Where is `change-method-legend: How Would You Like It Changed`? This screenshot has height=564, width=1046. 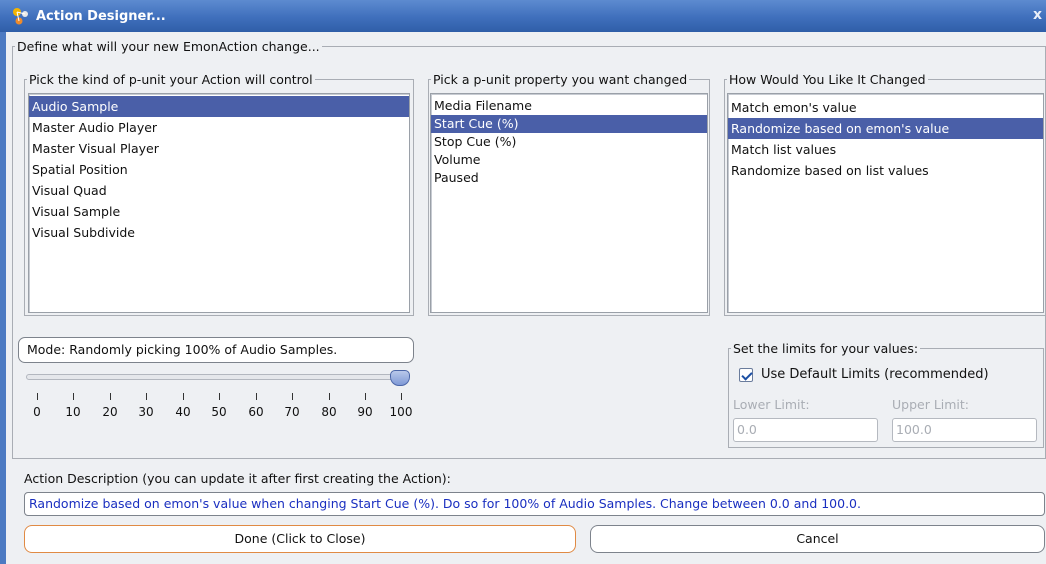 change-method-legend: How Would You Like It Changed is located at coordinates (827, 79).